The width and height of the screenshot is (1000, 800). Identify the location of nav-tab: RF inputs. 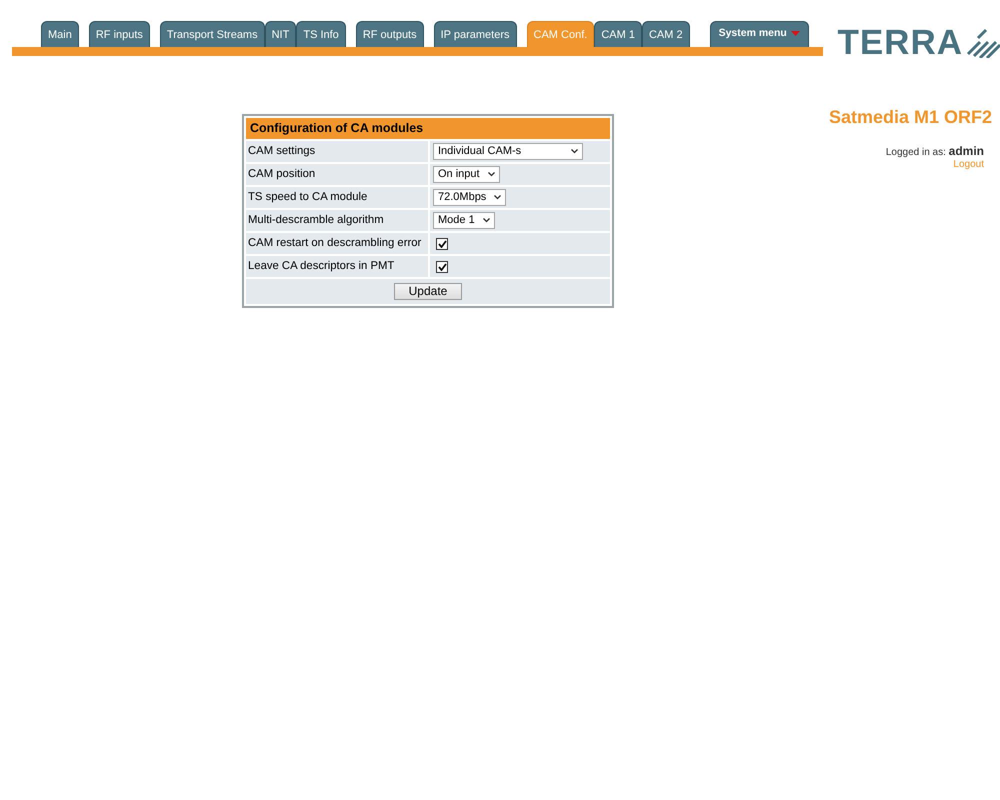
(119, 34).